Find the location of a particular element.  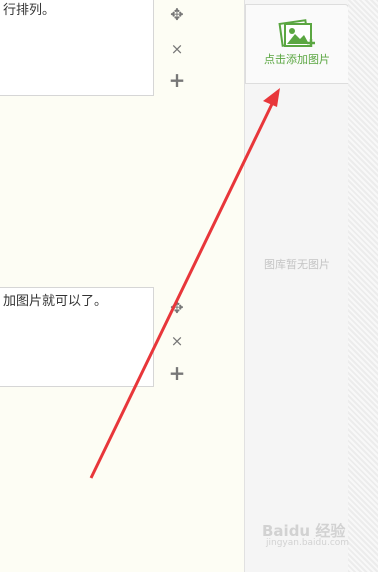

scroll-area is located at coordinates (363, 286).